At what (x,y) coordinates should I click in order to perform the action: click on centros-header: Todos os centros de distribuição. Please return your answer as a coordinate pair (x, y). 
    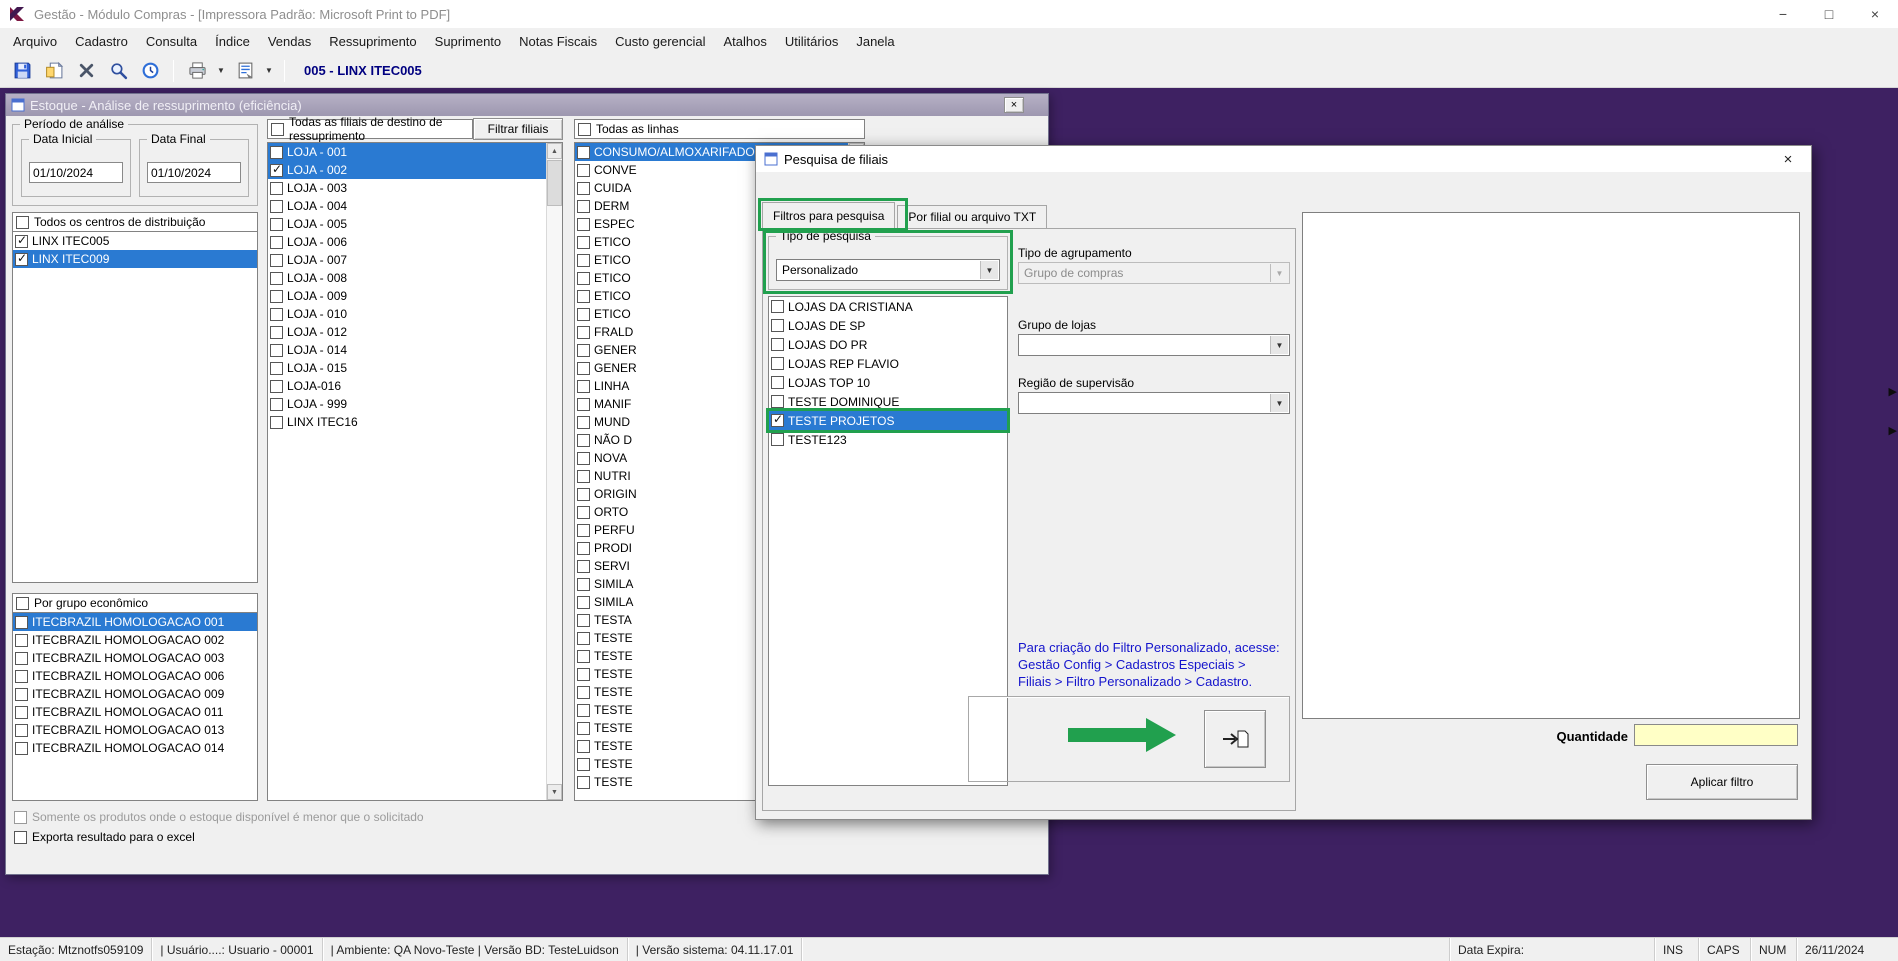
    Looking at the image, I should click on (135, 222).